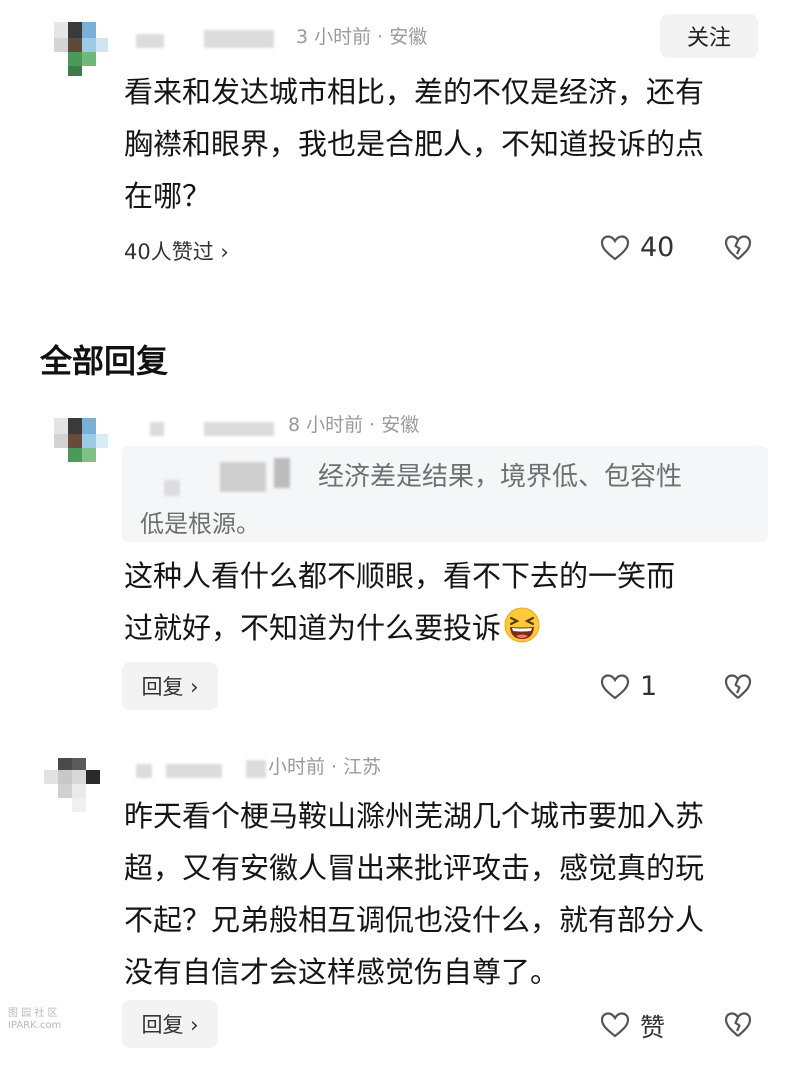 The width and height of the screenshot is (800, 1082). What do you see at coordinates (414, 868) in the screenshot?
I see `reply-line: 超，又有安徽人冒出来批评攻击，感觉真的玩` at bounding box center [414, 868].